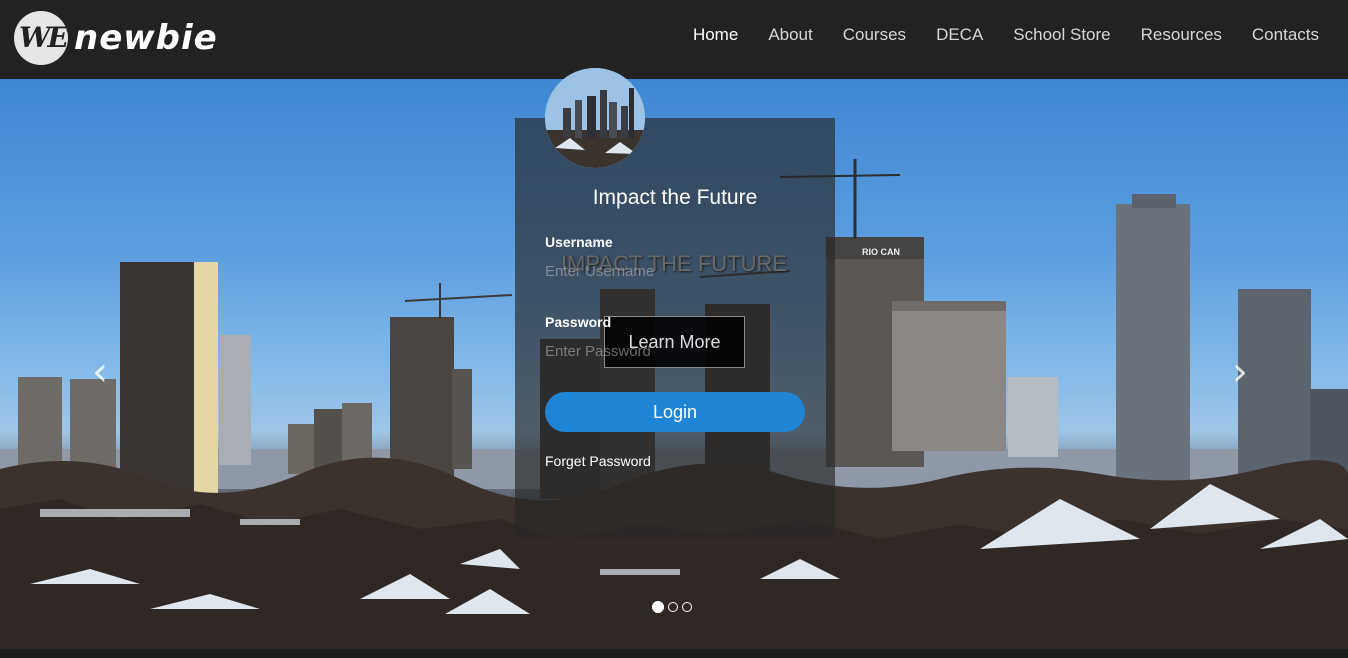 This screenshot has width=1348, height=658. Describe the element at coordinates (675, 271) in the screenshot. I see `username-input` at that location.